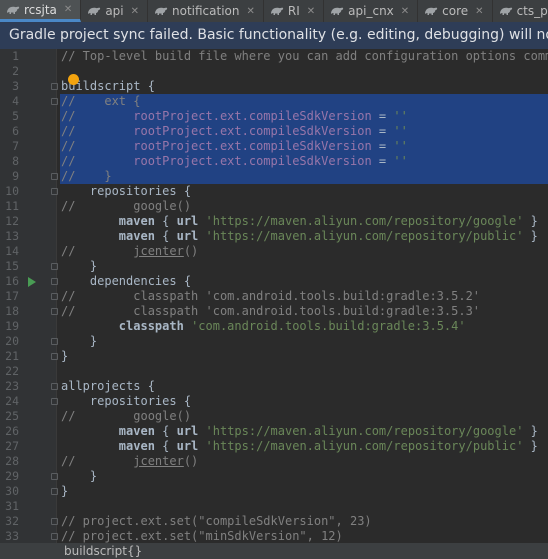 The width and height of the screenshot is (548, 559). I want to click on code-line: 28 // jcenter(), so click(274, 461).